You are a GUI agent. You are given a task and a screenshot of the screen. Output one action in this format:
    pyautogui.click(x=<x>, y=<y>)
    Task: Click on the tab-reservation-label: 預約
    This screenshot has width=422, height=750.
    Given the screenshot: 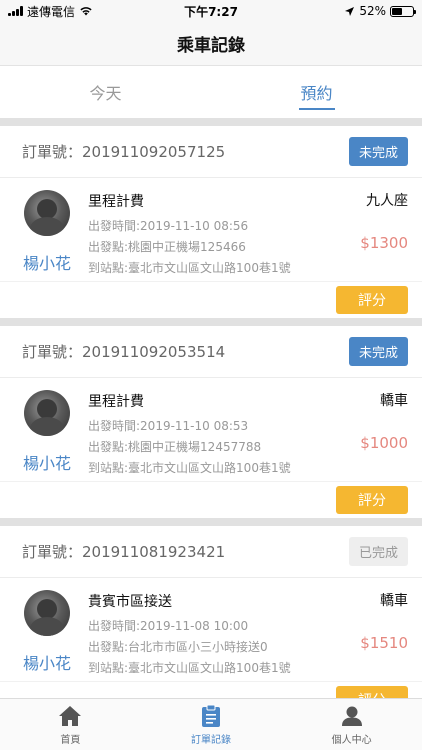 What is the action you would take?
    pyautogui.click(x=316, y=93)
    